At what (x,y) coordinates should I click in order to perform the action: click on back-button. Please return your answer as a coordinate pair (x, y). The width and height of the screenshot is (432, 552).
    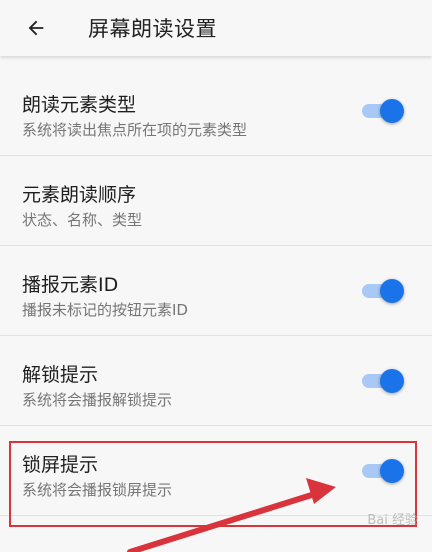
    Looking at the image, I should click on (36, 28).